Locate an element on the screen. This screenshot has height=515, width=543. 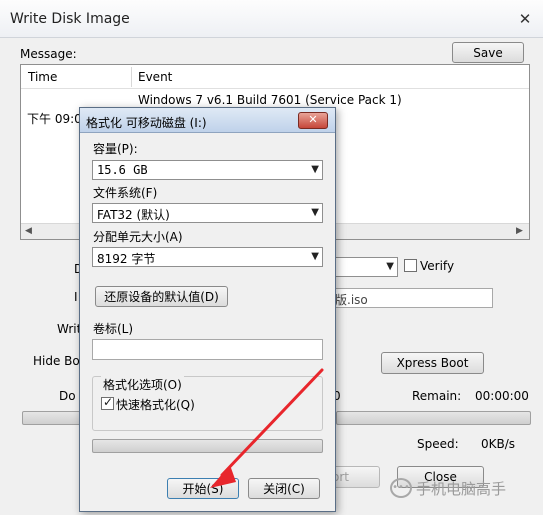
capacity-value: 15.6 GB is located at coordinates (122, 170).